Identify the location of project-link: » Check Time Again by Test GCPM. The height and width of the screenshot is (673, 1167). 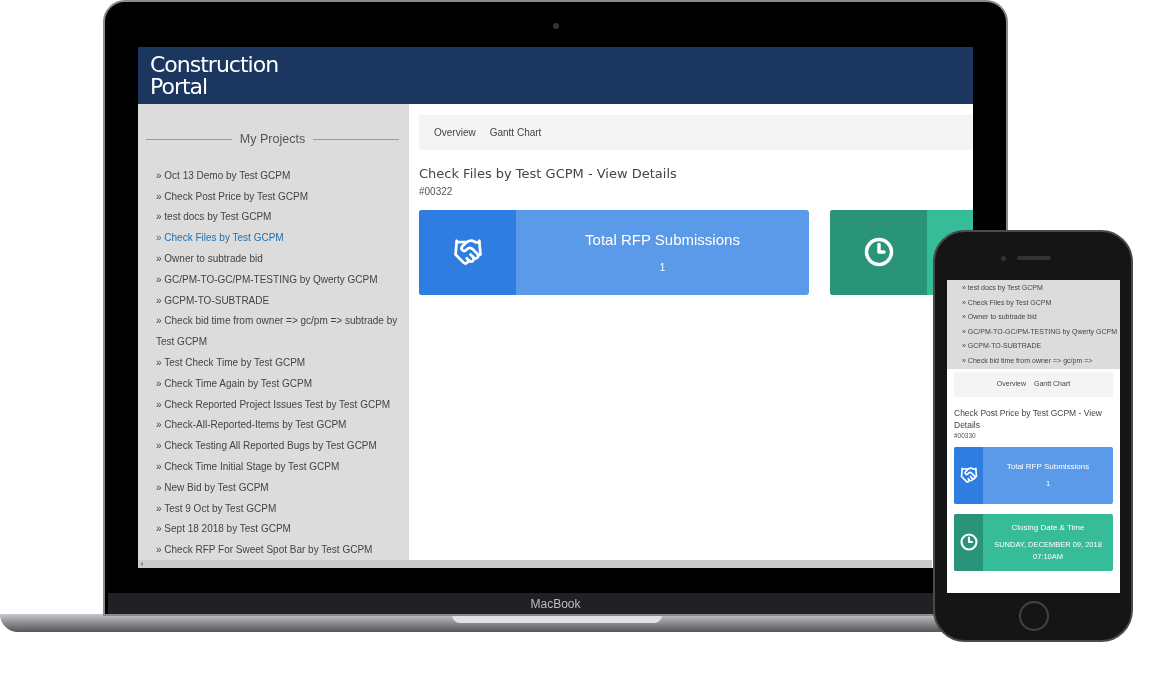
(279, 384).